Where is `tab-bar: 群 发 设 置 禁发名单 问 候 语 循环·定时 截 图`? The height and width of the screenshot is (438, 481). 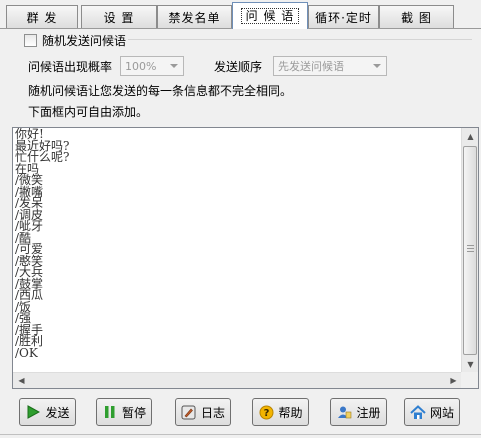
tab-bar: 群 发 设 置 禁发名单 问 候 语 循环·定时 截 图 is located at coordinates (240, 15).